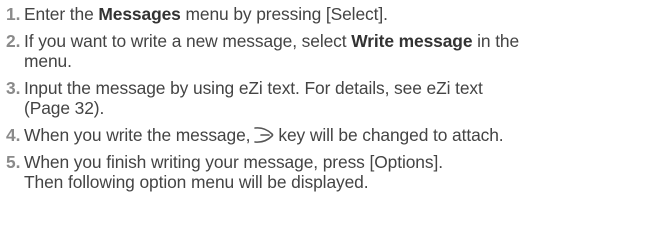 This screenshot has width=651, height=242. I want to click on menu-name-write-message: Write message, so click(412, 41).